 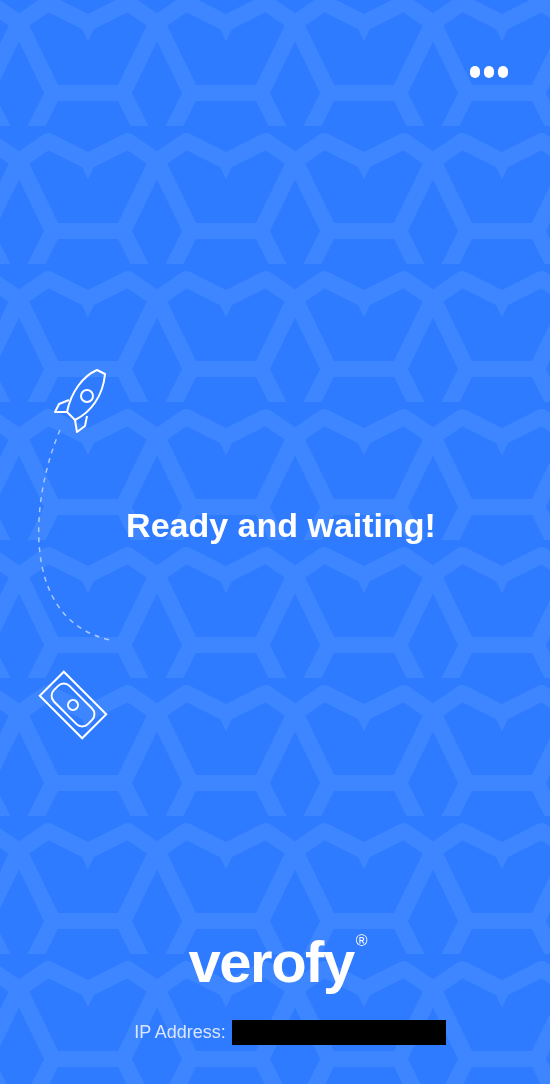 I want to click on more-options-button, so click(x=489, y=72).